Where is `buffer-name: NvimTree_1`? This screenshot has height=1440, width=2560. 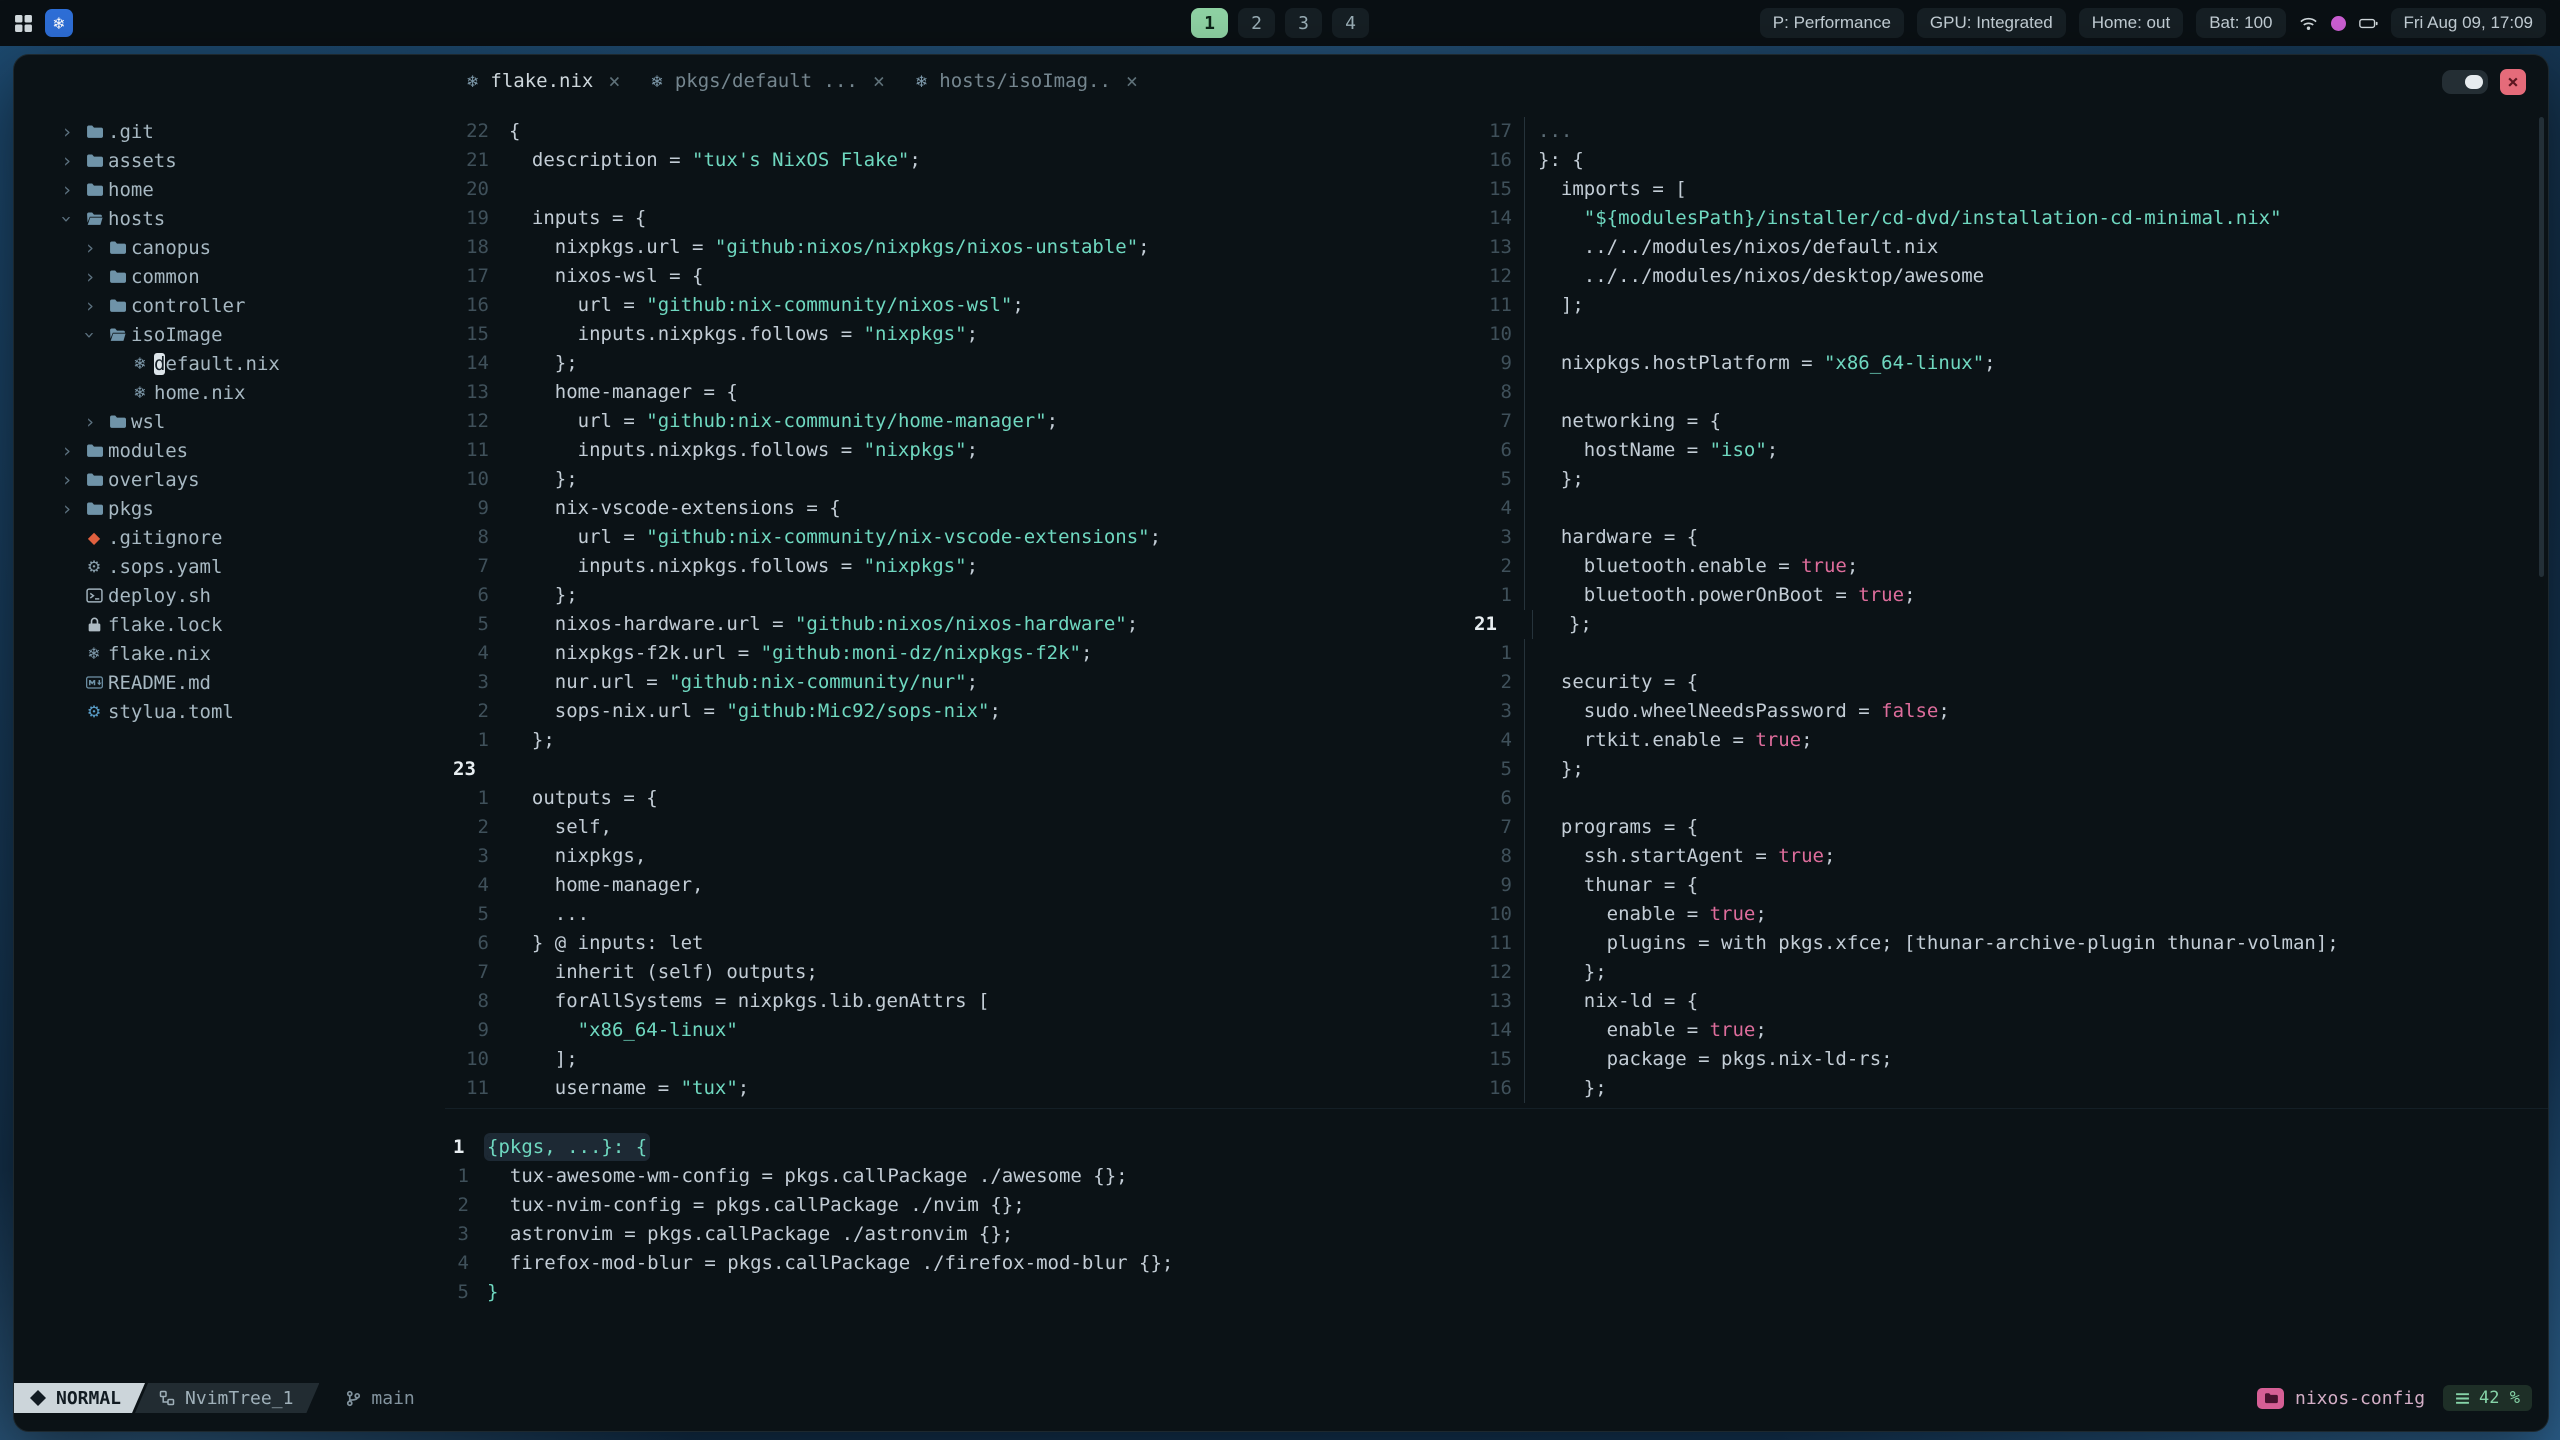 buffer-name: NvimTree_1 is located at coordinates (227, 1398).